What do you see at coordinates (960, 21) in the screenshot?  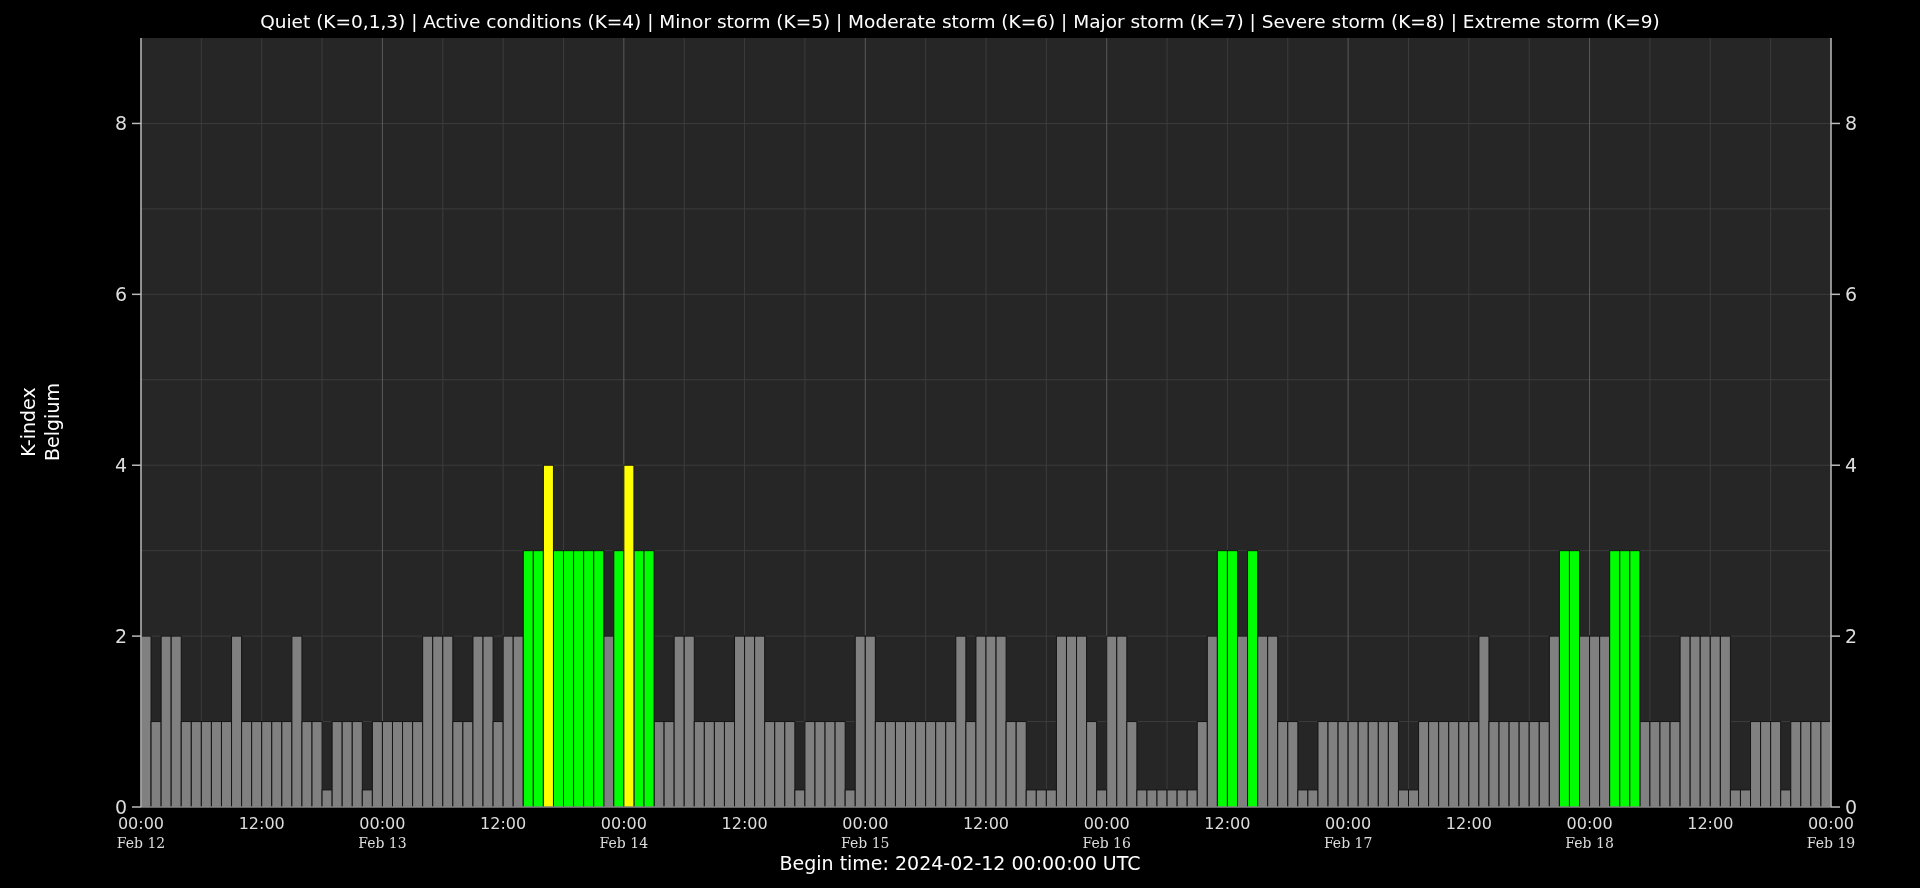 I see `chart-title: Quiet (K=0,1,3) | Active conditions (K=4) | Minor storm (K=5) | Moderate storm (K=6) | Major storm (K=7) | Severe storm (K=8) | Extreme storm (K=9)` at bounding box center [960, 21].